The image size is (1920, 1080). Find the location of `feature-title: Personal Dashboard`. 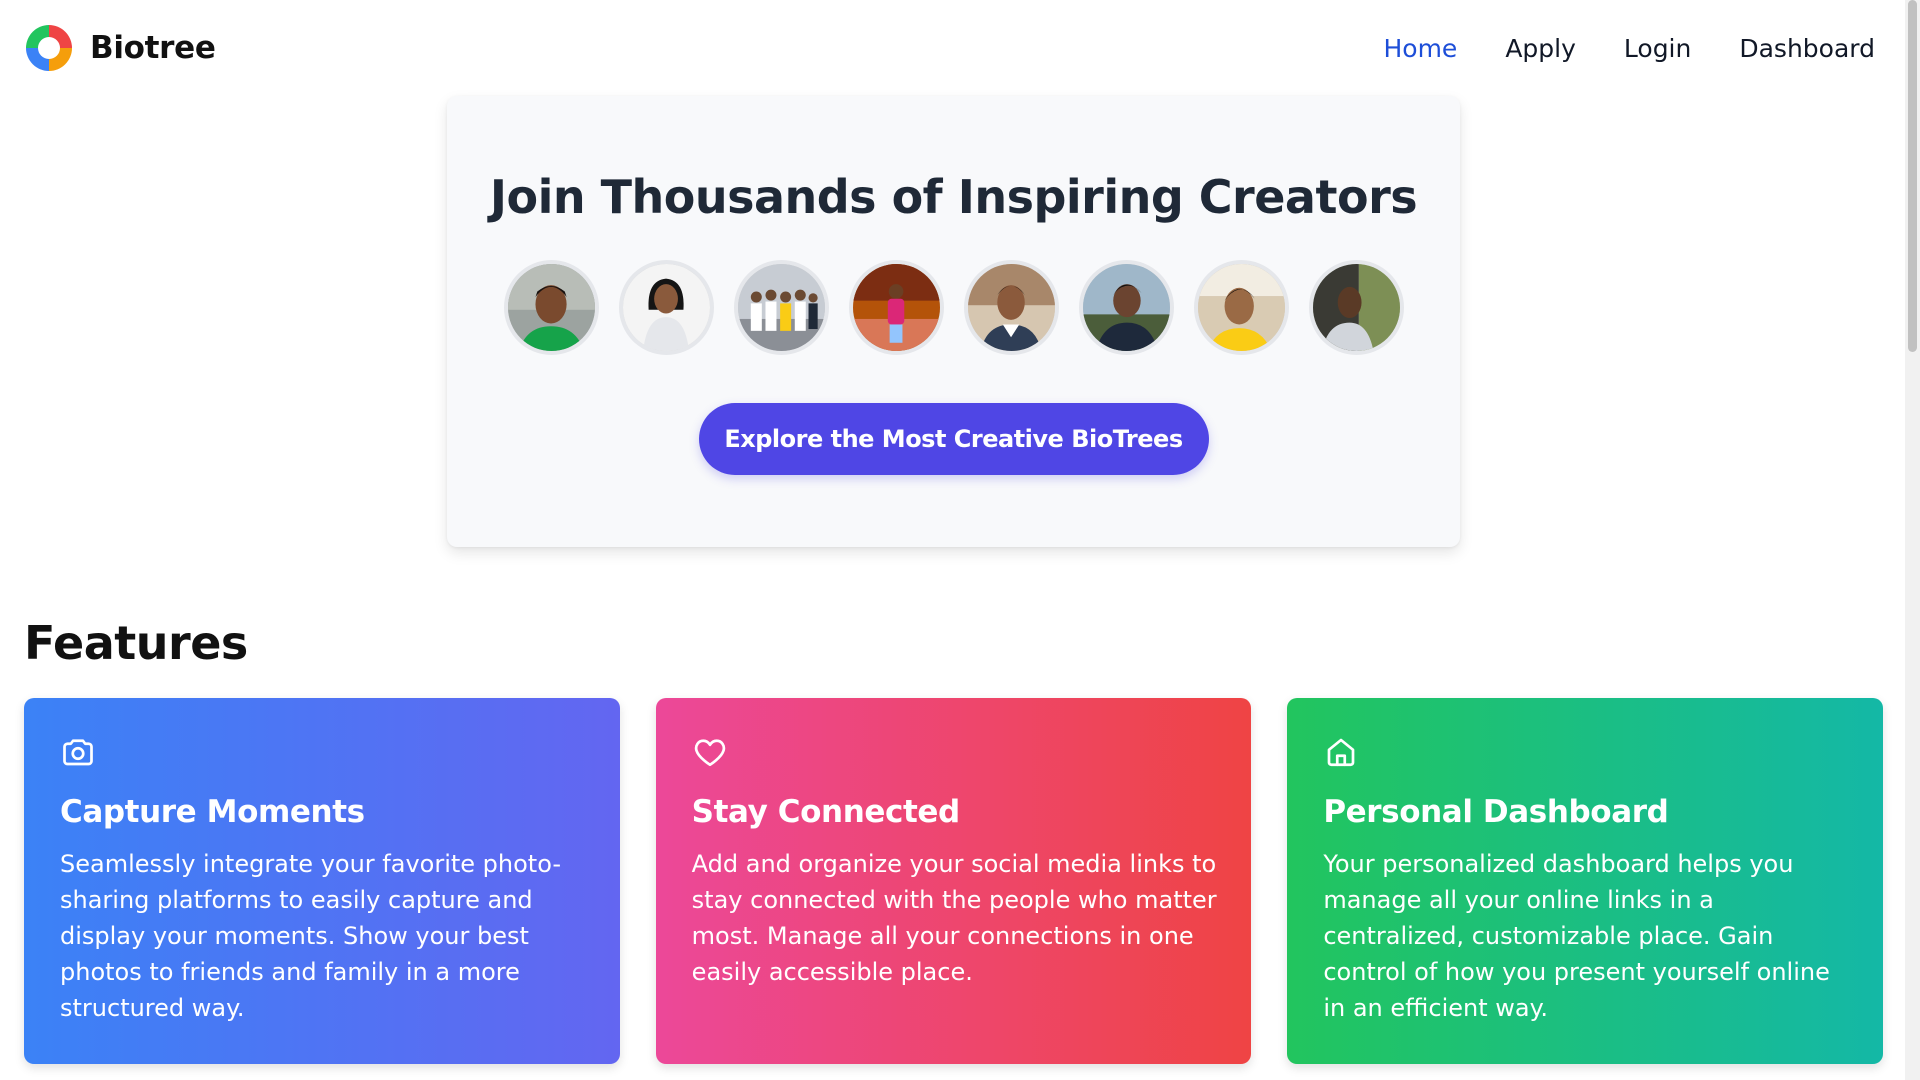

feature-title: Personal Dashboard is located at coordinates (1496, 812).